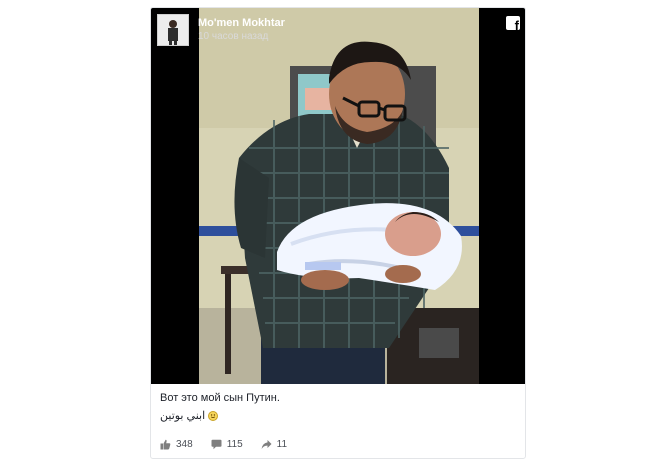 The height and width of the screenshot is (463, 650). What do you see at coordinates (165, 444) in the screenshot?
I see `thumbs-up-icon` at bounding box center [165, 444].